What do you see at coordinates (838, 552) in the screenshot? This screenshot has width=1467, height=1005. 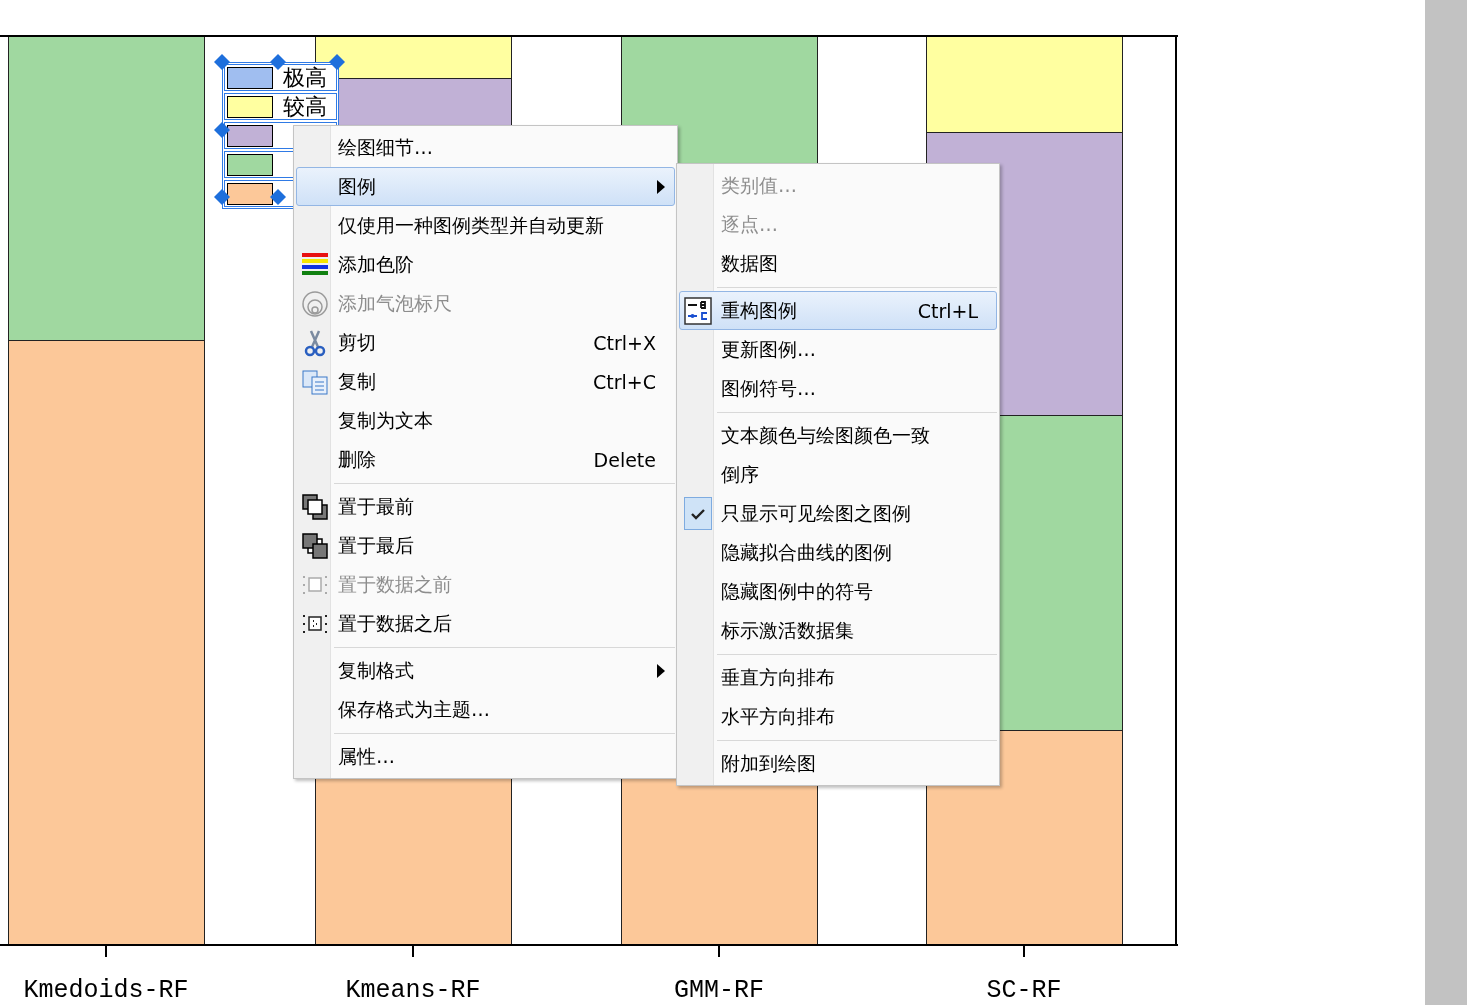 I see `menu-item: 隐藏拟合曲线的图例` at bounding box center [838, 552].